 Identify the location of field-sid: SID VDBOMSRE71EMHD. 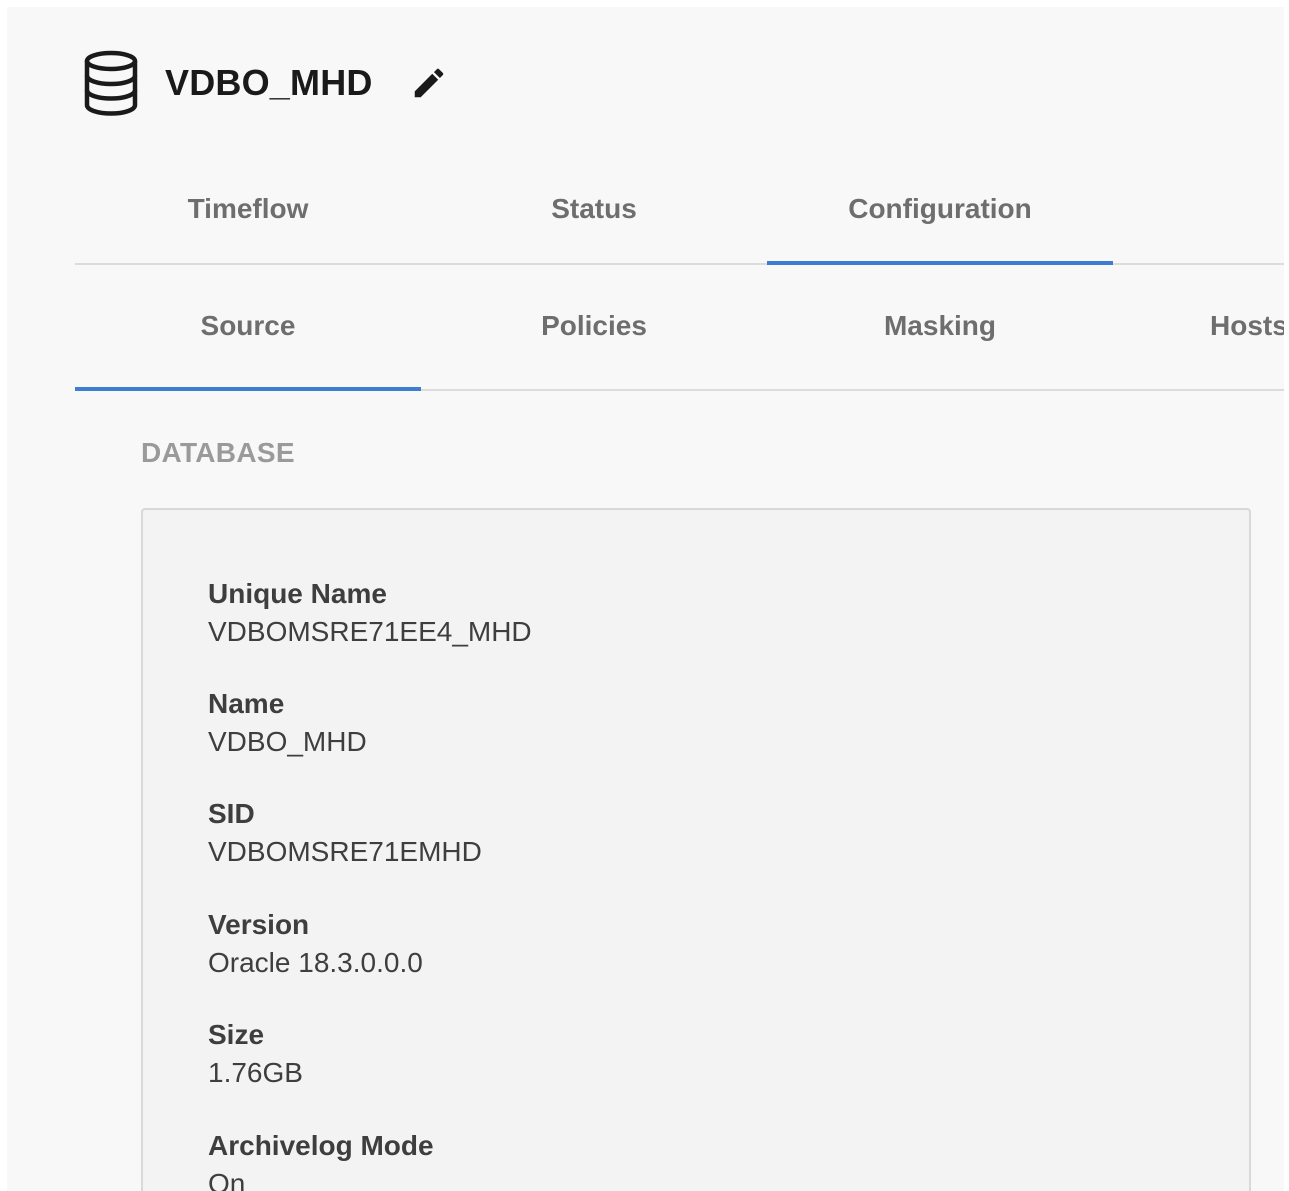
(345, 834).